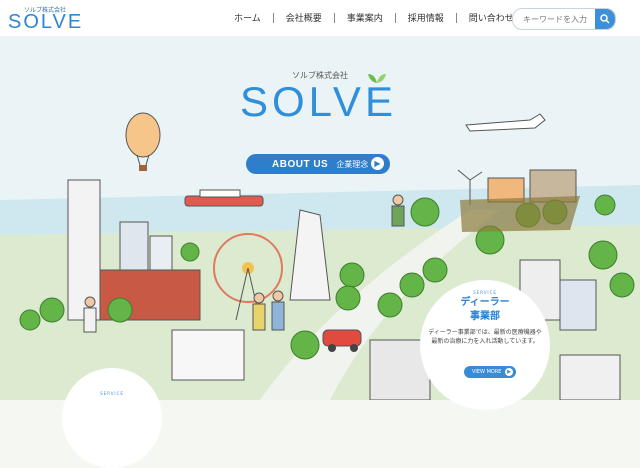  I want to click on logo-wordmark: SOLVE, so click(46, 22).